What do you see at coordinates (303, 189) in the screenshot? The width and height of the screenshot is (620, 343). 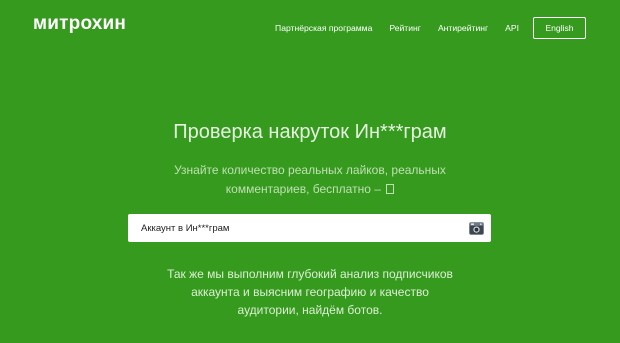 I see `hero-subtitle-line-2-text: комментариев, бесплатно –` at bounding box center [303, 189].